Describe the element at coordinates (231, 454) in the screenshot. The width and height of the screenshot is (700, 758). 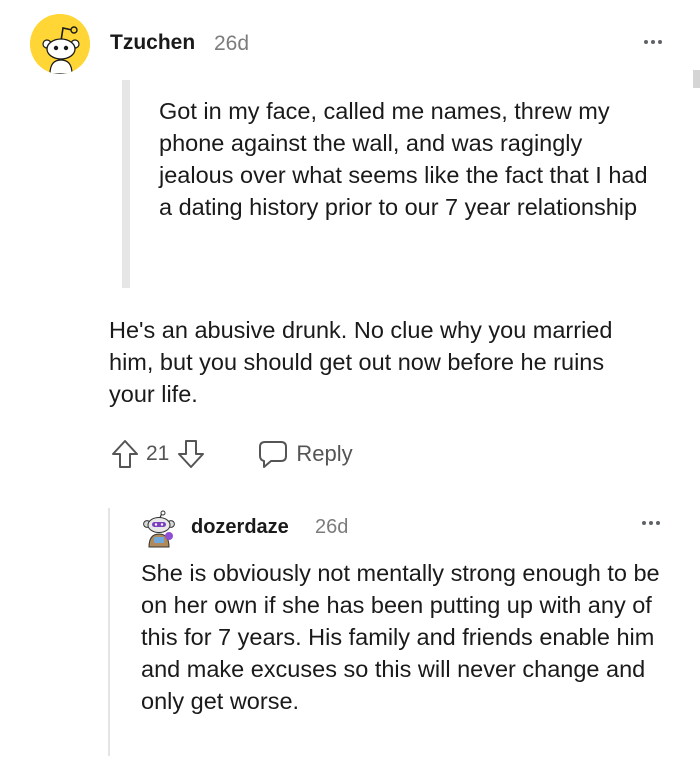
I see `comment-actions: 21 Reply` at that location.